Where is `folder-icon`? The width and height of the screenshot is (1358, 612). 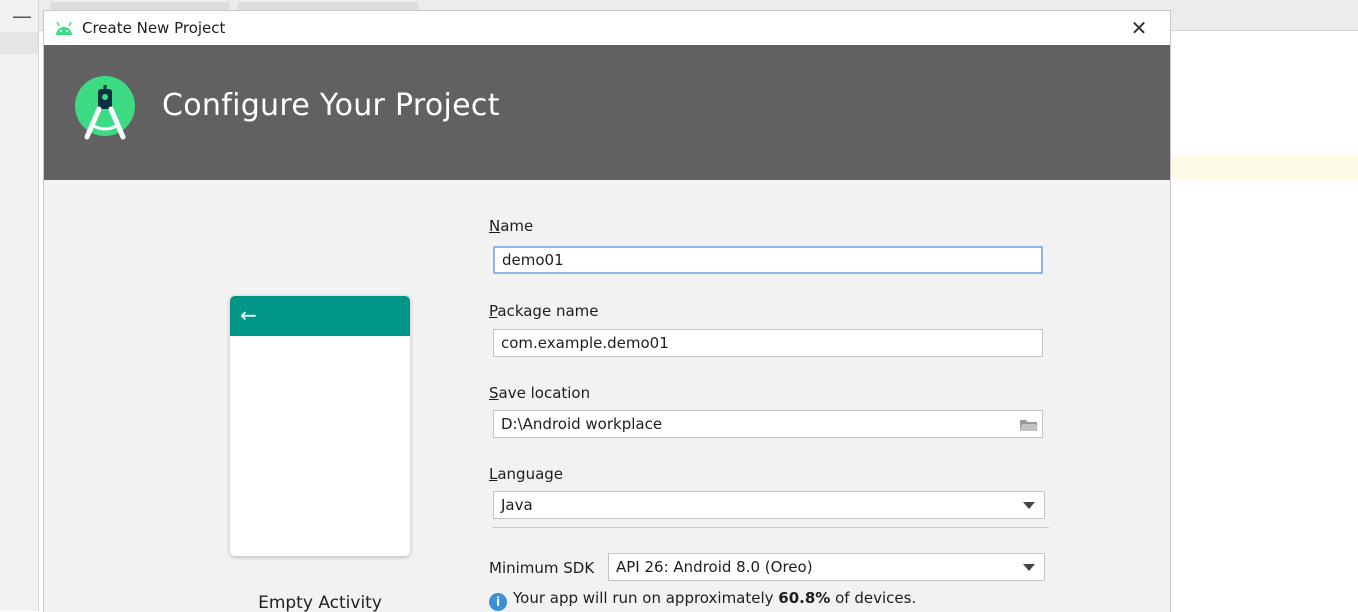 folder-icon is located at coordinates (1029, 425).